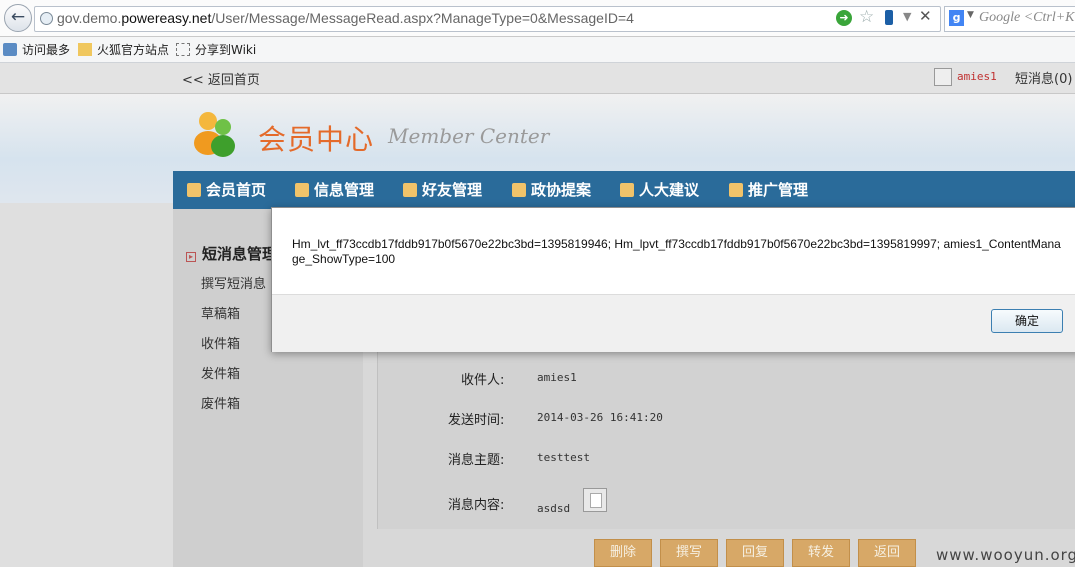  Describe the element at coordinates (410, 190) in the screenshot. I see `people-icon` at that location.